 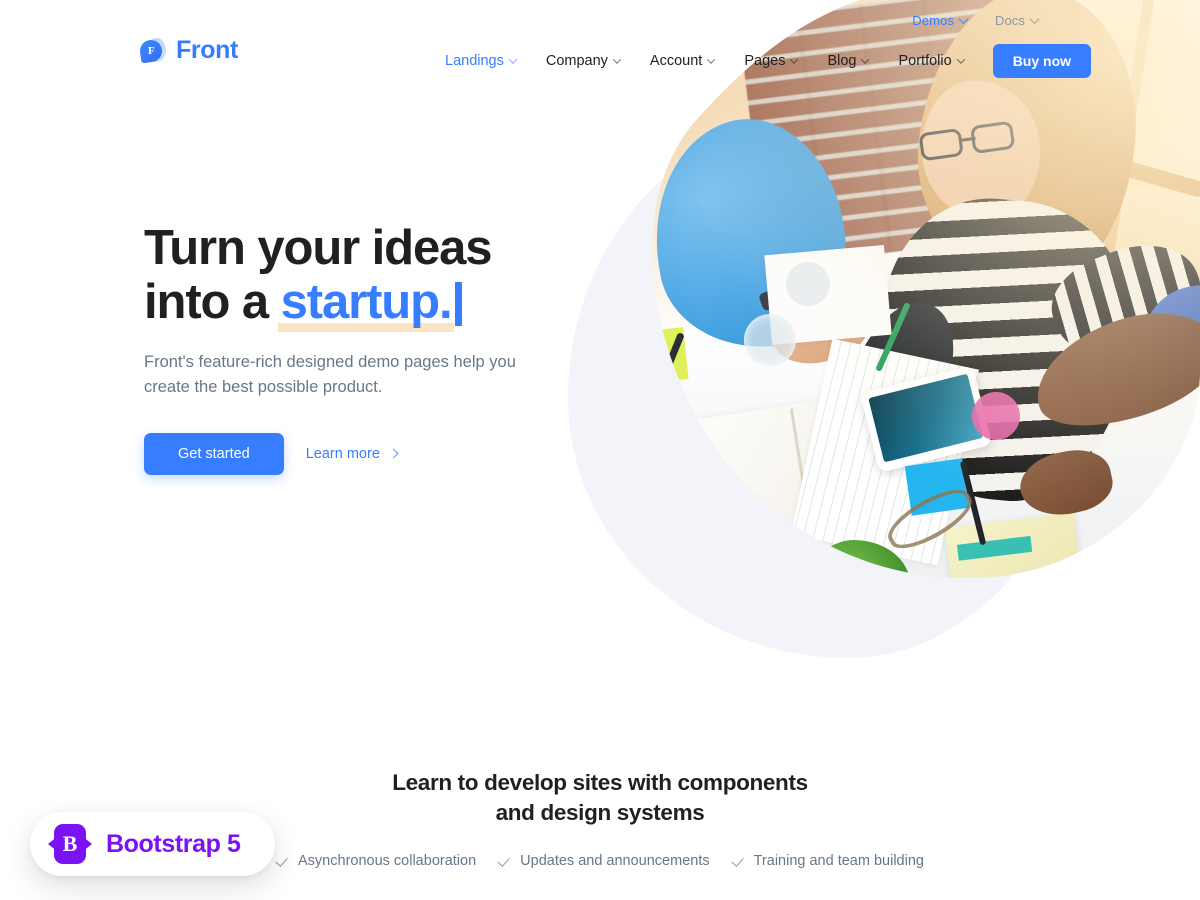 What do you see at coordinates (1066, 483) in the screenshot?
I see `photo-hand-right` at bounding box center [1066, 483].